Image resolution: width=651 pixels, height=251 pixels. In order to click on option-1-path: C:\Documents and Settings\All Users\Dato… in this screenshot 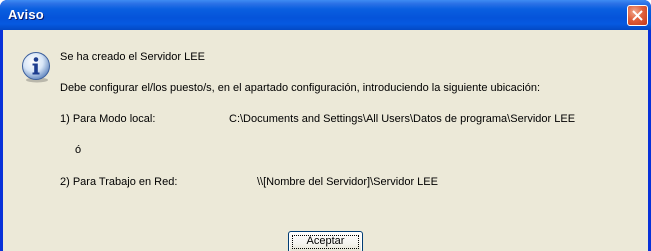, I will do `click(402, 119)`.